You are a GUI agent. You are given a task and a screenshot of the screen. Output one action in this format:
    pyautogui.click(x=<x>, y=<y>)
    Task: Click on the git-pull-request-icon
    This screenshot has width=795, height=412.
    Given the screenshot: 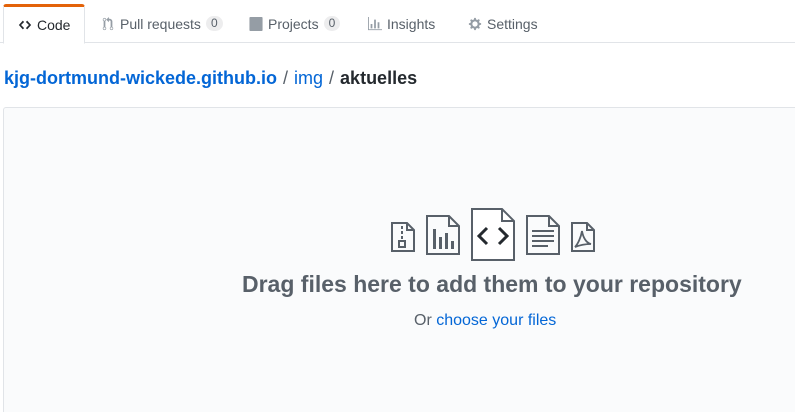 What is the action you would take?
    pyautogui.click(x=108, y=24)
    